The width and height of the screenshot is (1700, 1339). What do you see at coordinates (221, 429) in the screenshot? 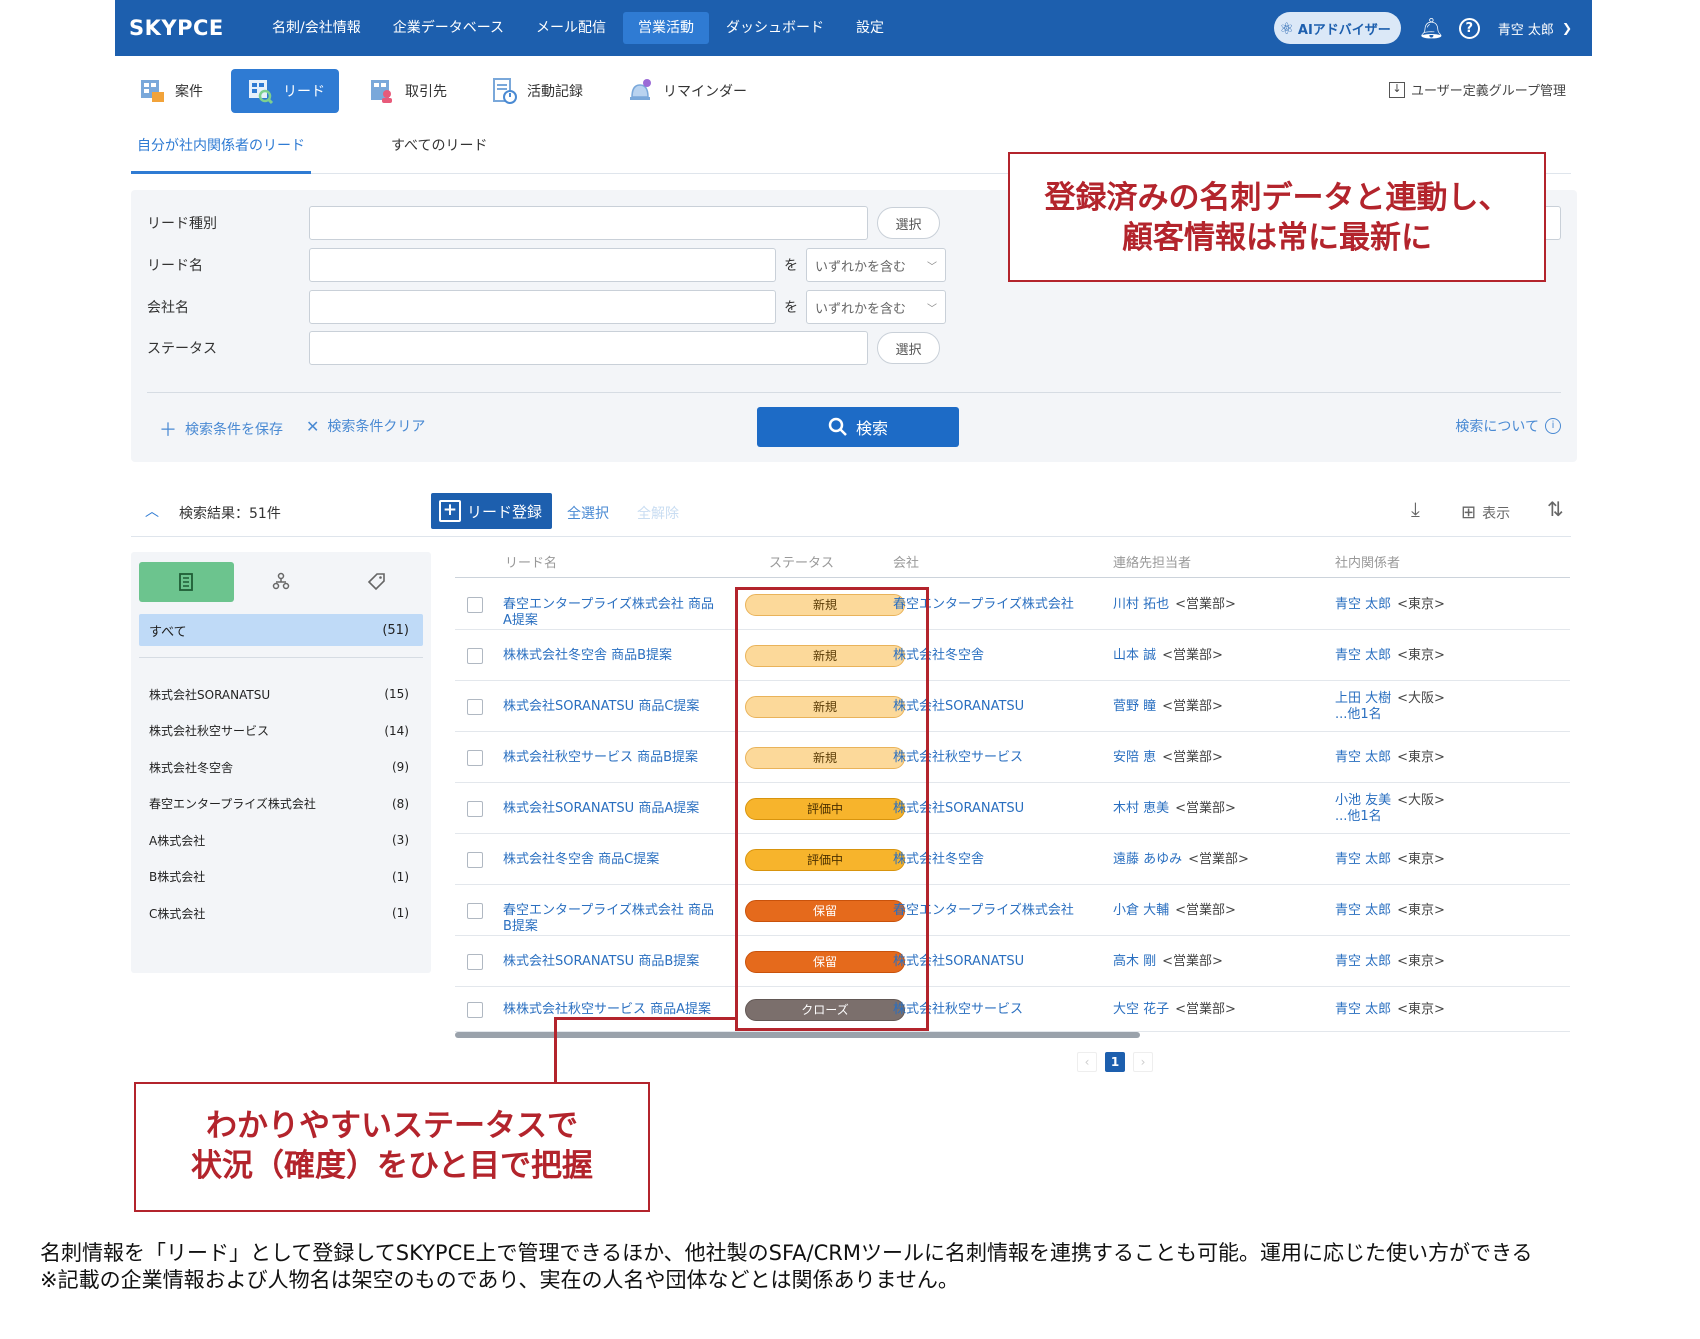
I see `save-conditions-link: ＋ 検索条件を保存` at bounding box center [221, 429].